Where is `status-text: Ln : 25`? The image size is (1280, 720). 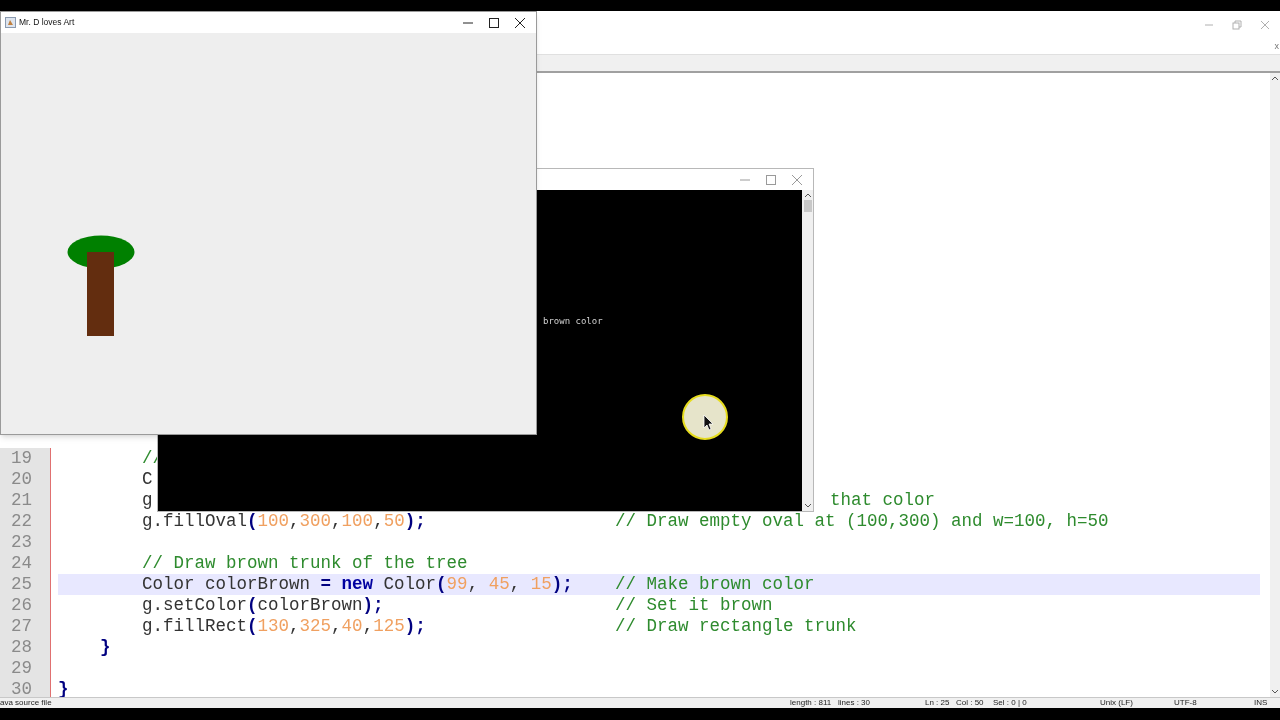
status-text: Ln : 25 is located at coordinates (938, 703).